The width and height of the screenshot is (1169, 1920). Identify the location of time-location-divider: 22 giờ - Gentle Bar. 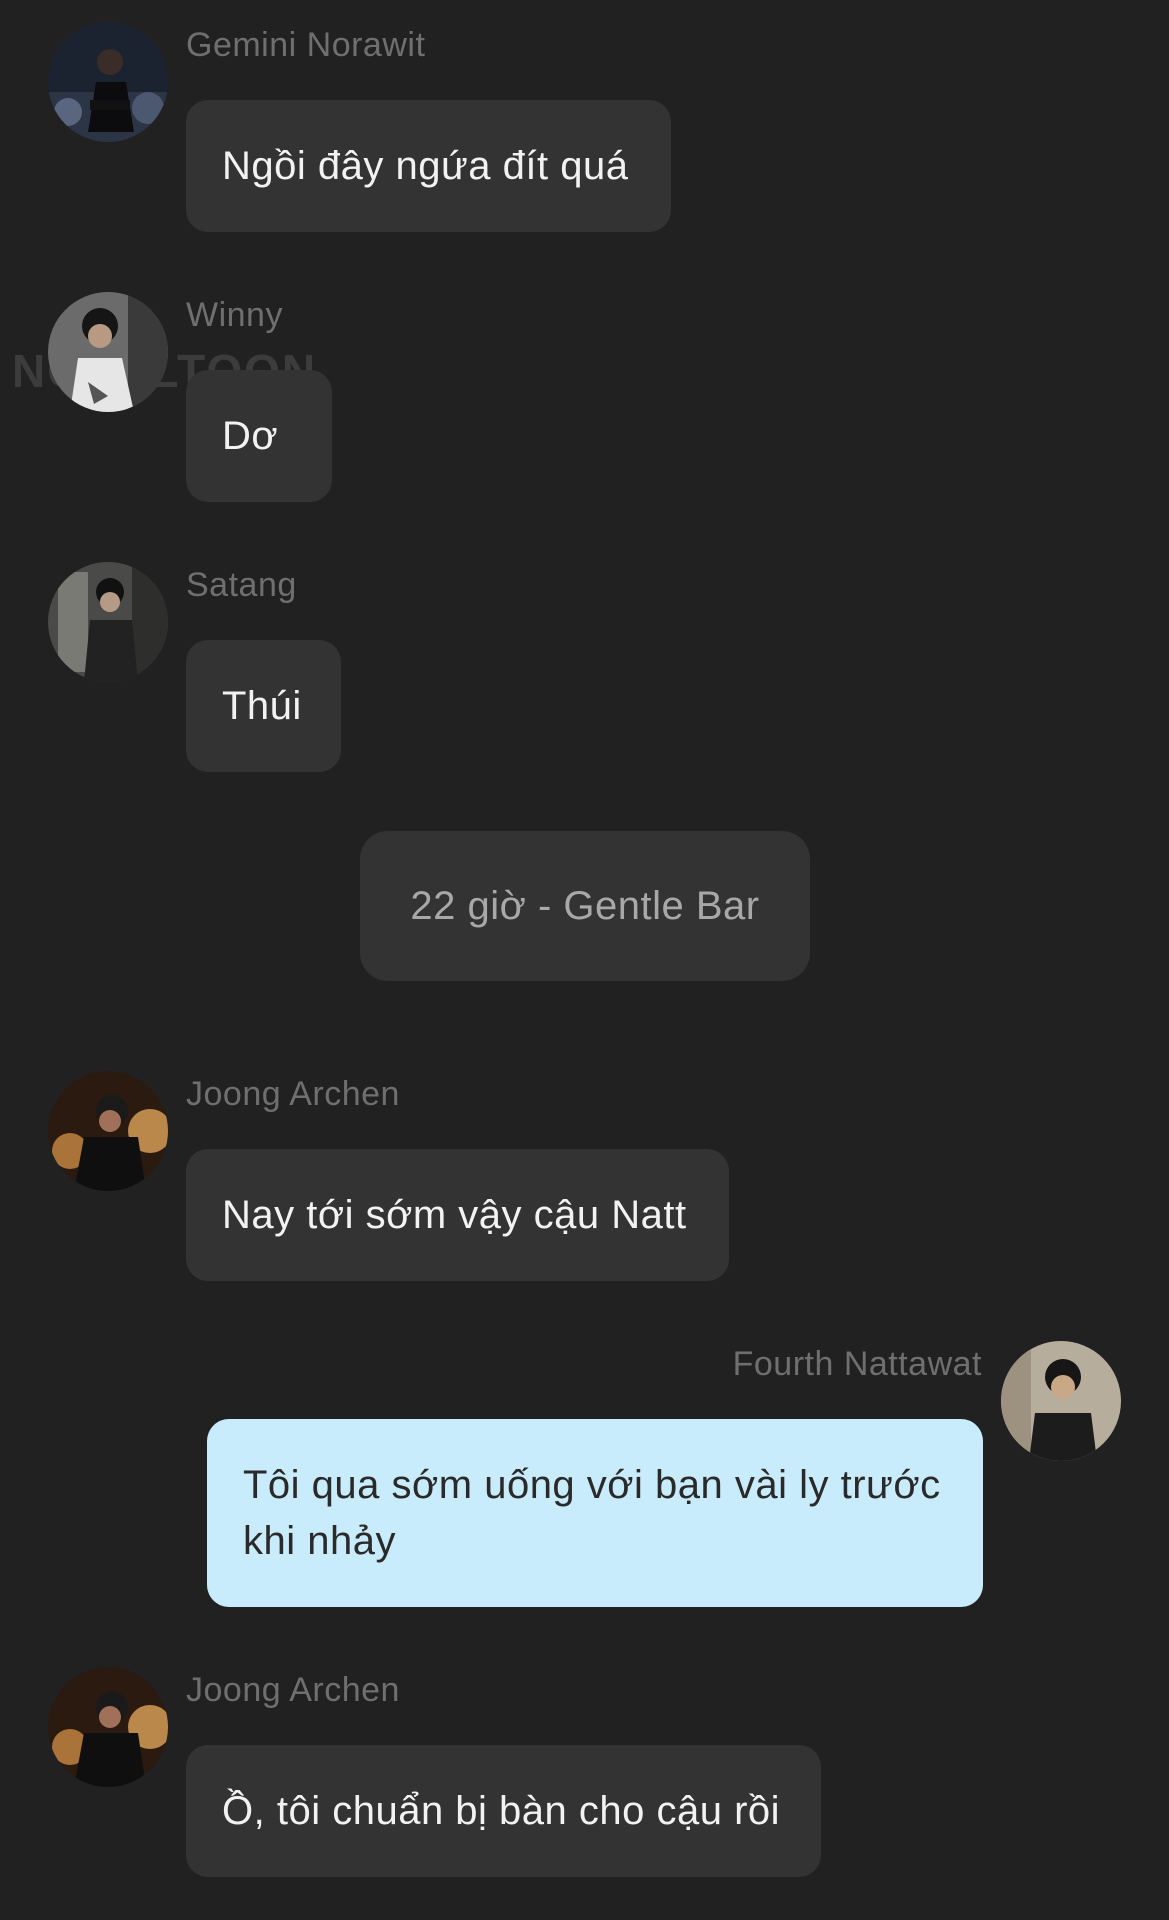
(585, 906).